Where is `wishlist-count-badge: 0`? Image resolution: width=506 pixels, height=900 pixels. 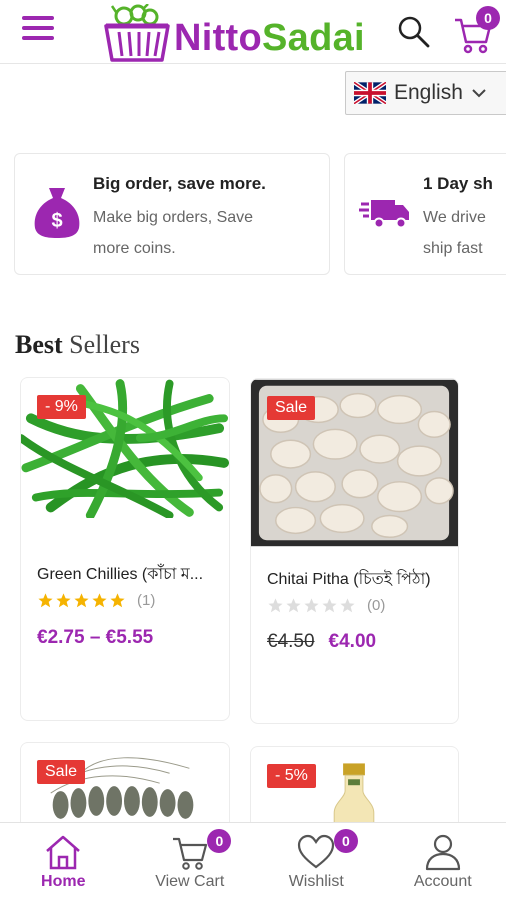 wishlist-count-badge: 0 is located at coordinates (345, 841).